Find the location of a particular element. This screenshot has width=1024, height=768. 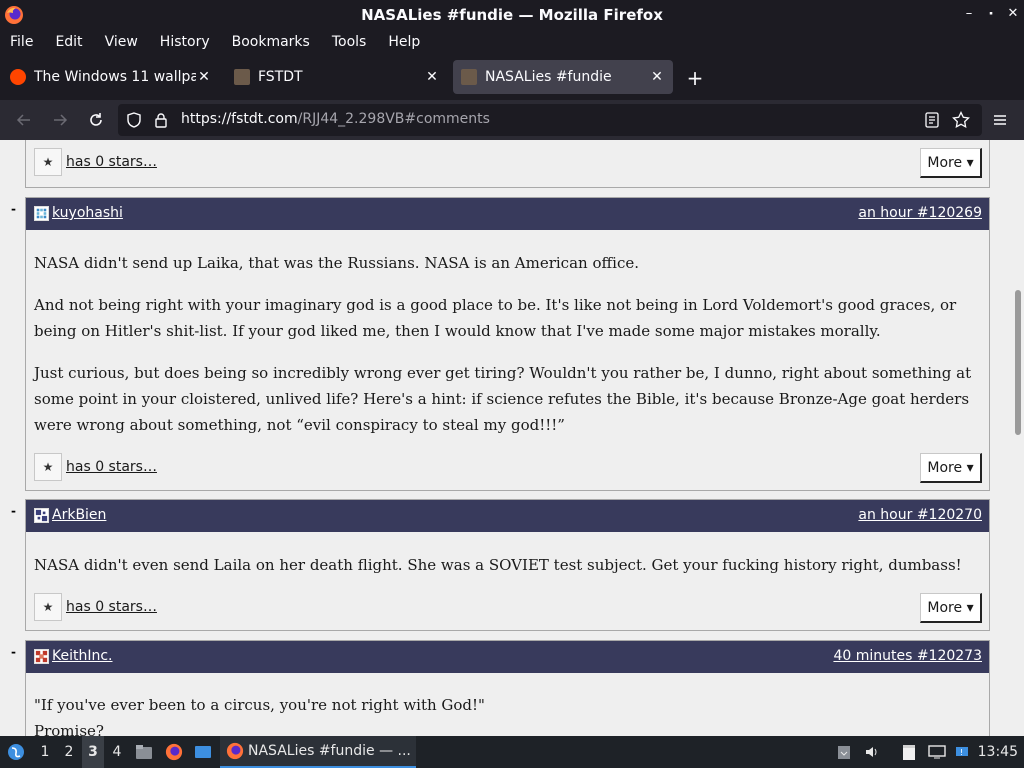

menu-view: View is located at coordinates (121, 42).